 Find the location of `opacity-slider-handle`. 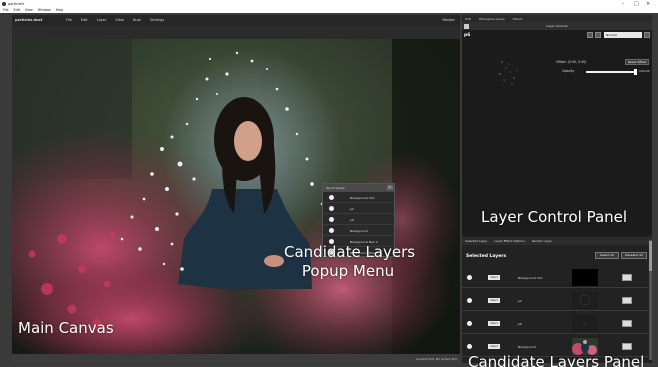

opacity-slider-handle is located at coordinates (635, 72).